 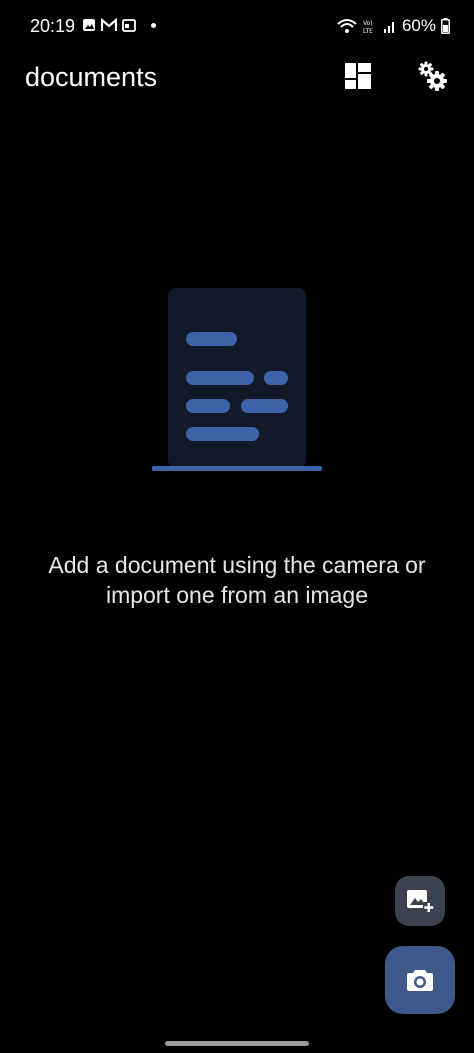 What do you see at coordinates (119, 25) in the screenshot?
I see `status-notification-icons` at bounding box center [119, 25].